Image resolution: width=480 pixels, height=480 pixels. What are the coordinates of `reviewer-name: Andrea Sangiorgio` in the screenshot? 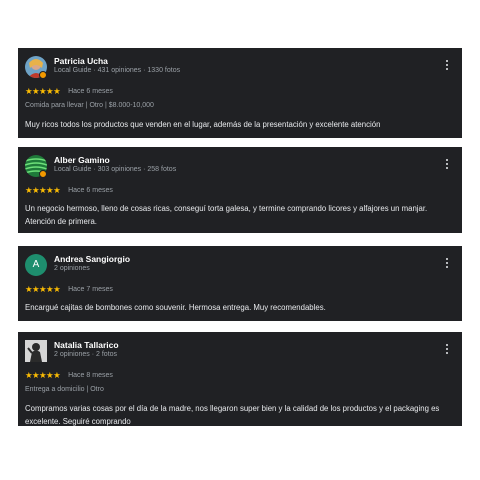 It's located at (92, 259).